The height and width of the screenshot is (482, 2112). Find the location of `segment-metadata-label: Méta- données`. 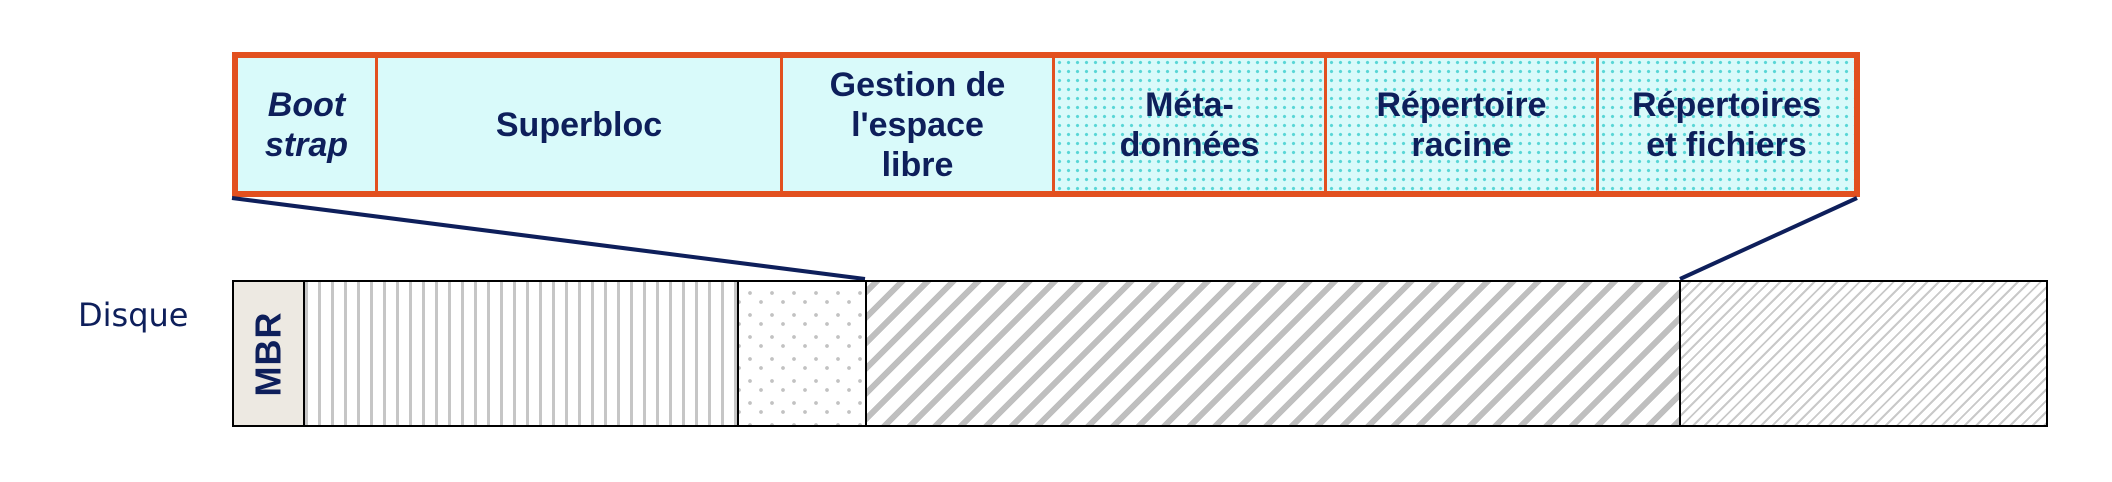

segment-metadata-label: Méta- données is located at coordinates (1189, 124).